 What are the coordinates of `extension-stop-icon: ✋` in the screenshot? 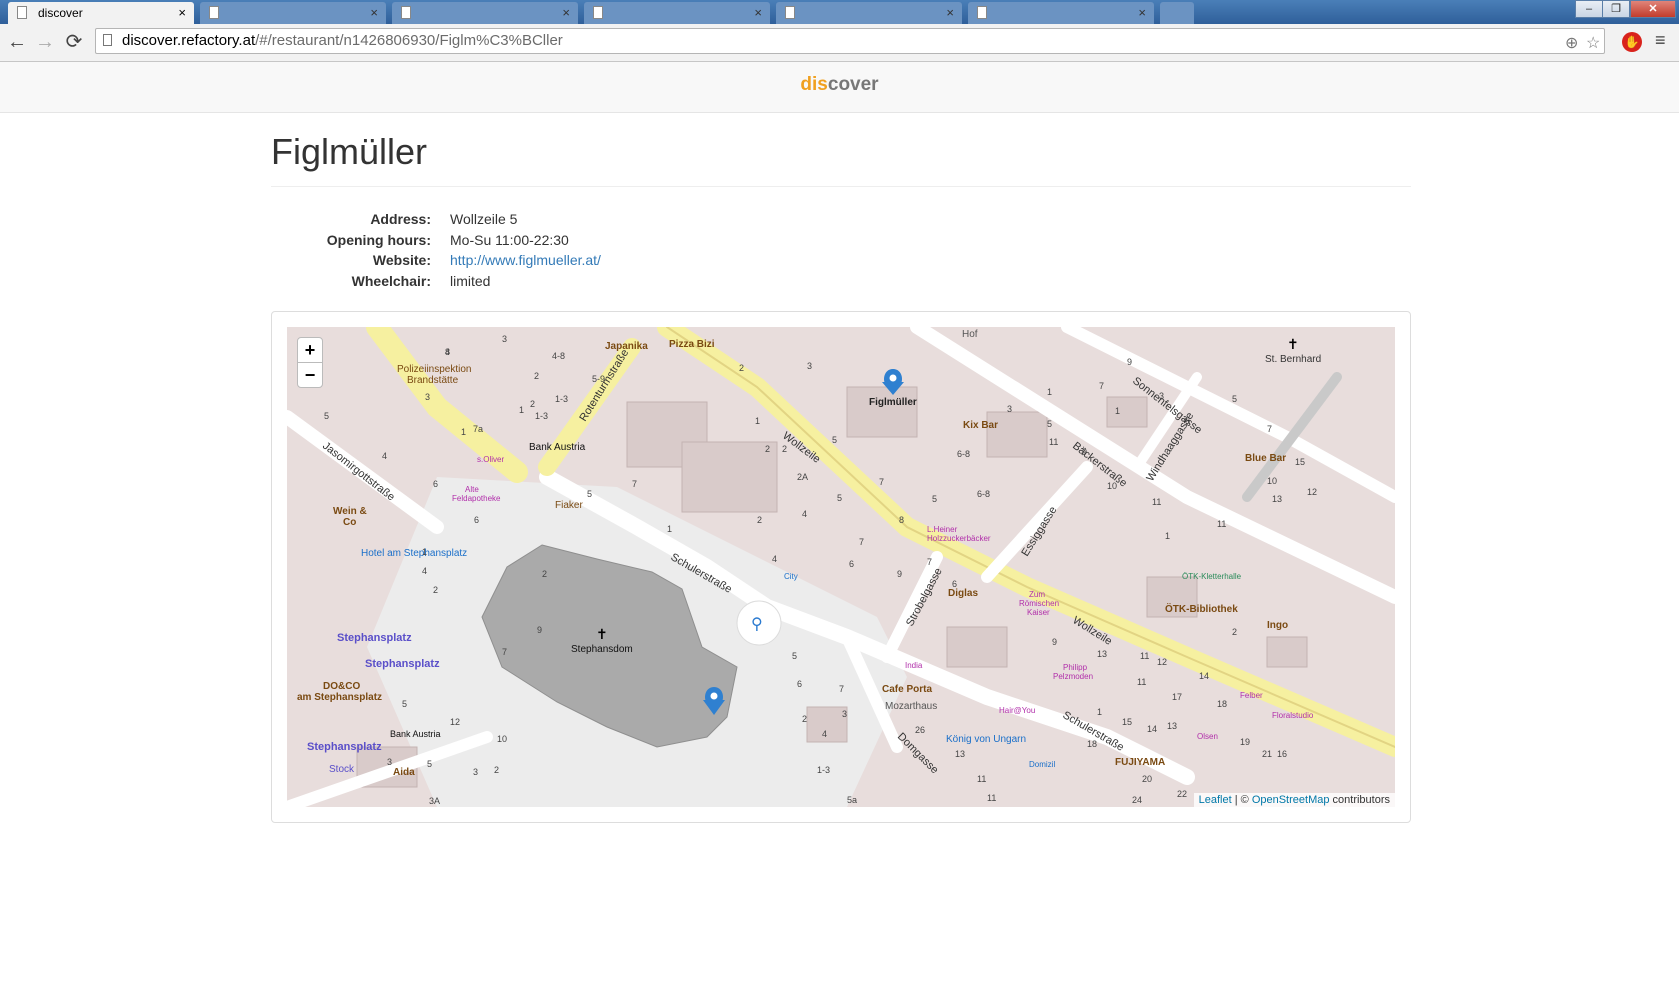 It's located at (1632, 42).